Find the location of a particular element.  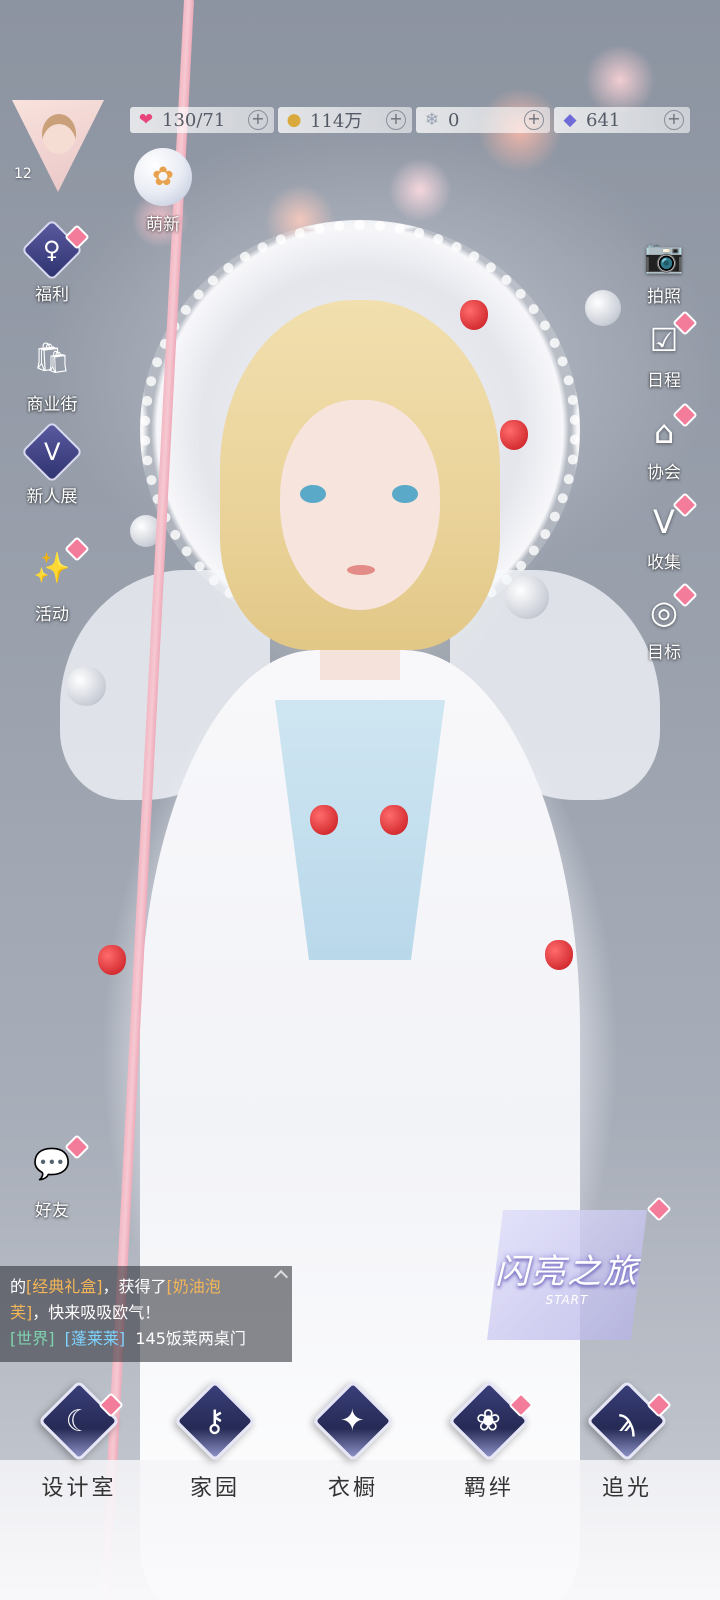

schedule-button: ☑ 日程 is located at coordinates (664, 350).